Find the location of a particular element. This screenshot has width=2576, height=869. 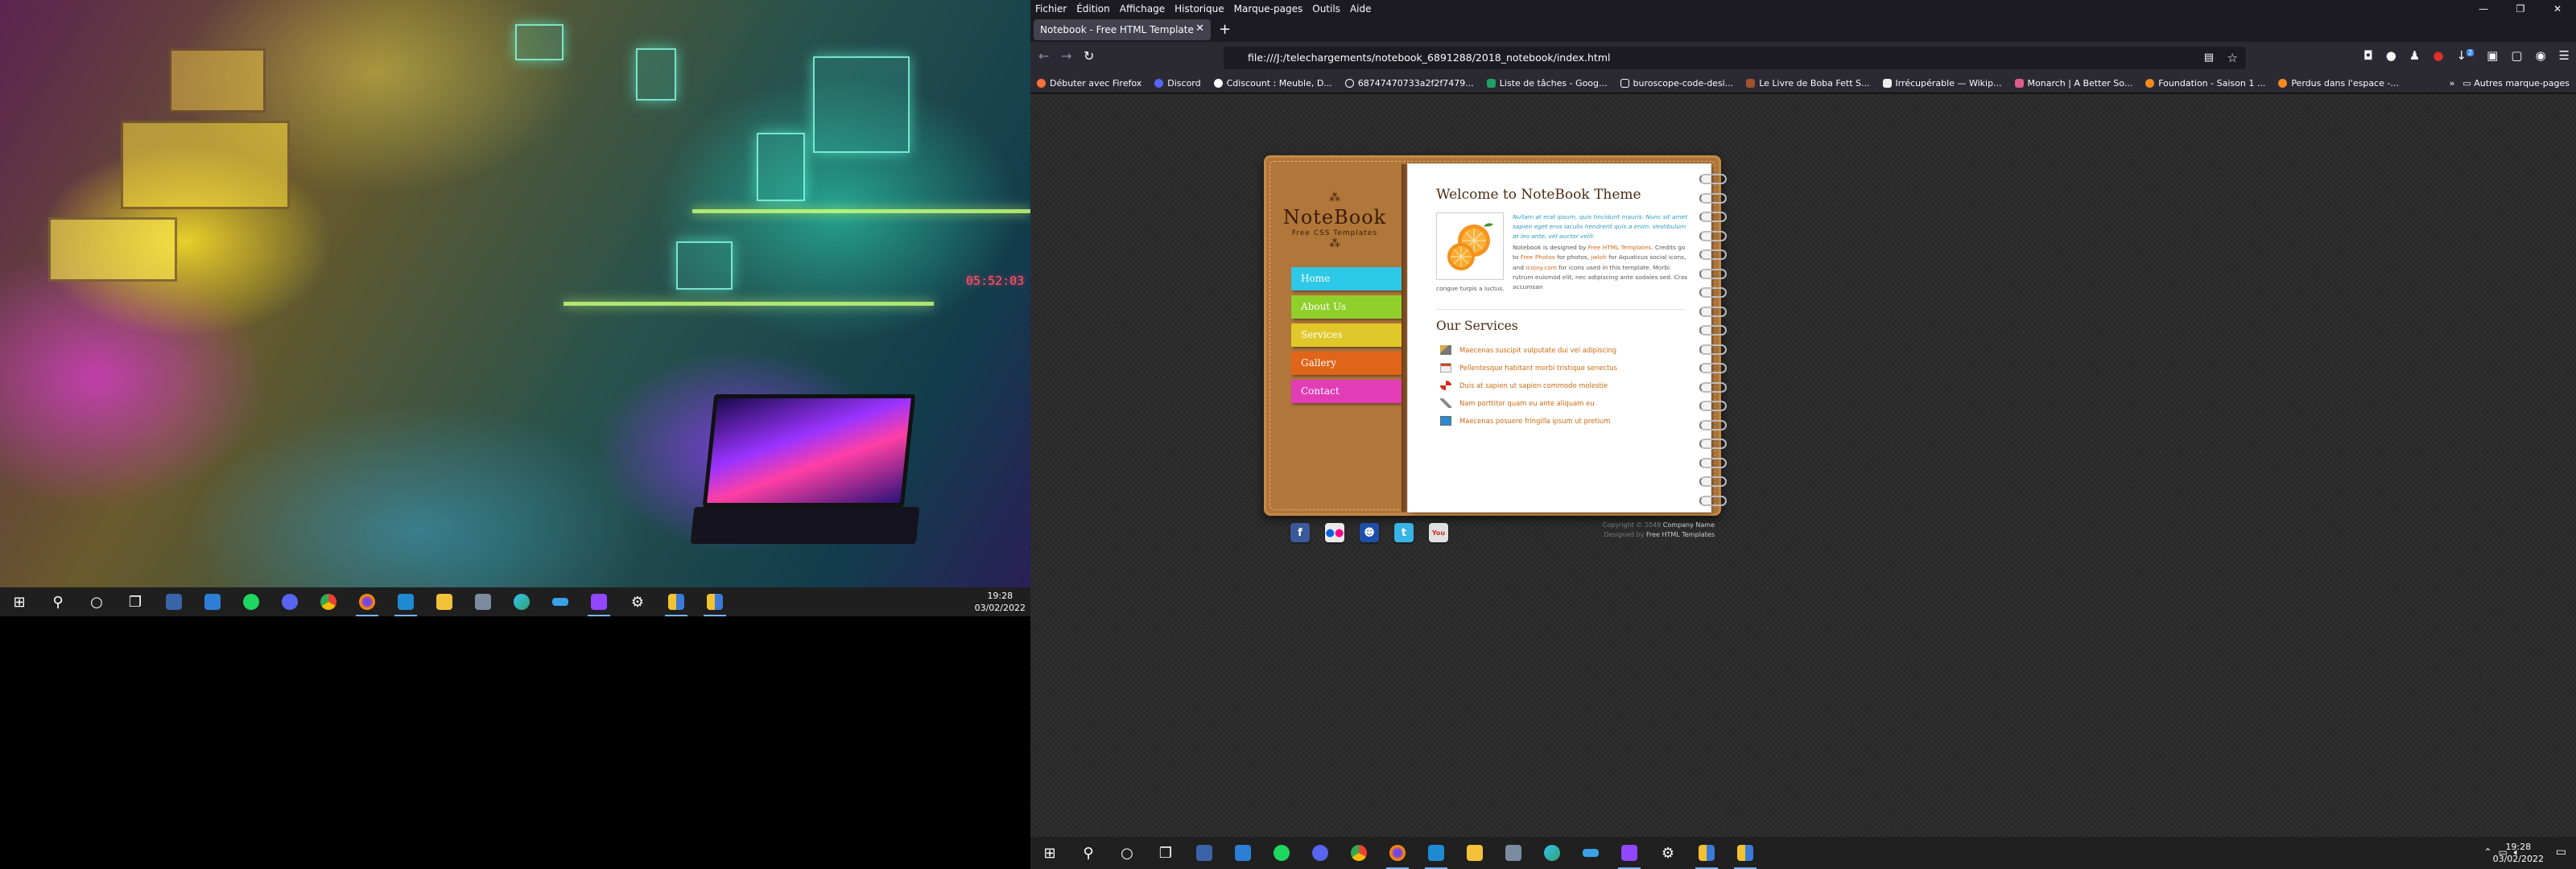

nav-services: Services is located at coordinates (1347, 335).